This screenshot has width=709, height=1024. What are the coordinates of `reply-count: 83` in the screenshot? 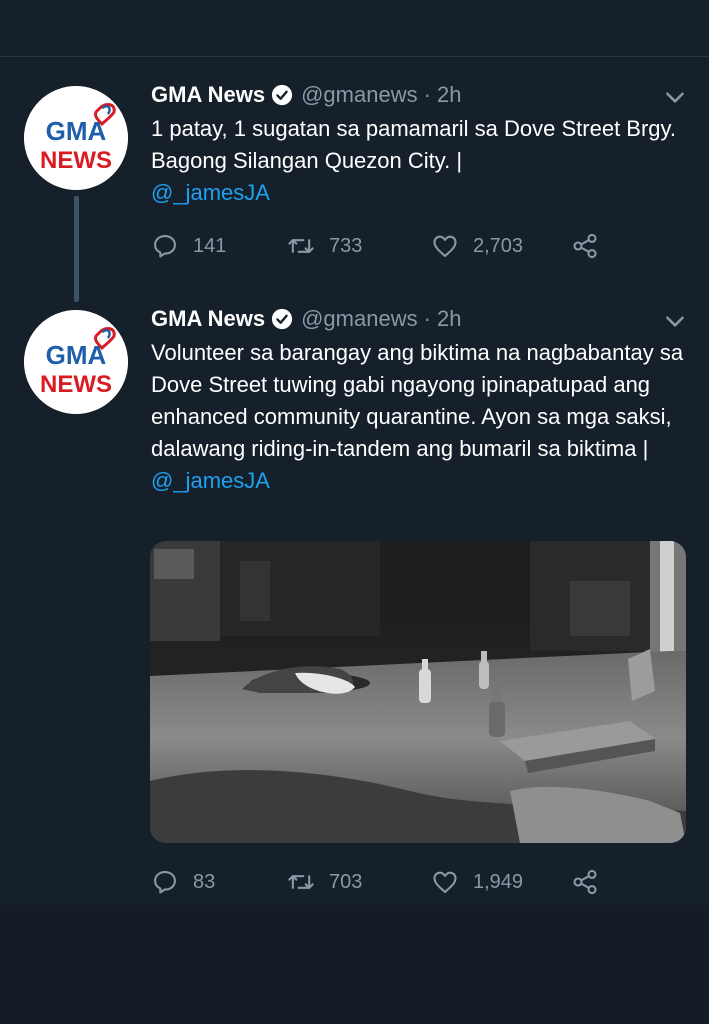 It's located at (204, 881).